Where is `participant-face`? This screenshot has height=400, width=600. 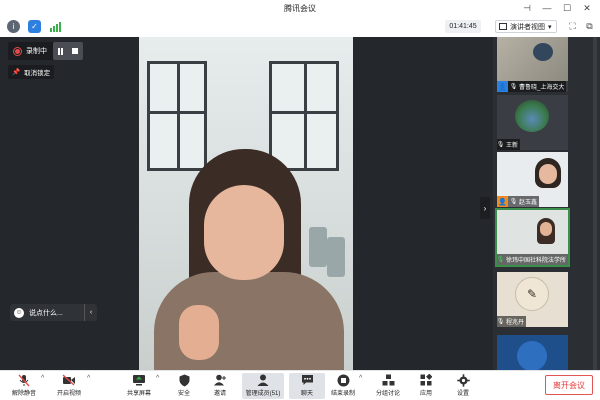
participant-face is located at coordinates (548, 174).